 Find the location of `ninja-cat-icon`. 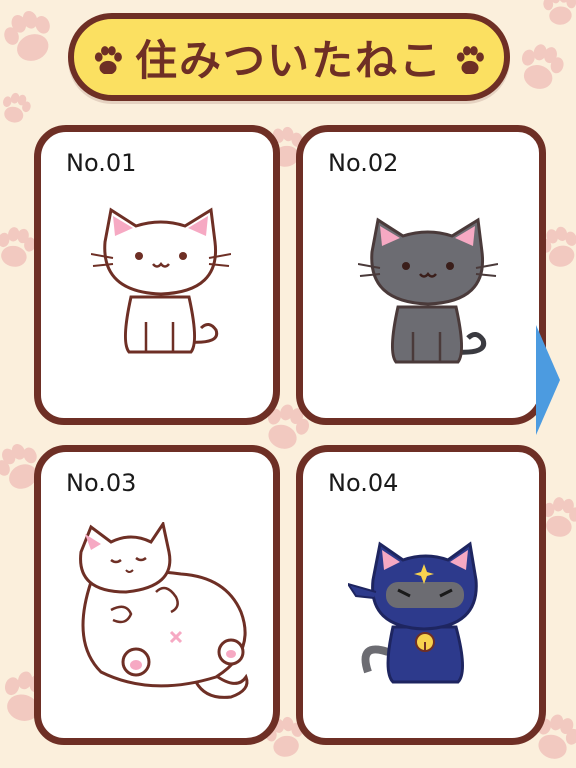

ninja-cat-icon is located at coordinates (413, 612).